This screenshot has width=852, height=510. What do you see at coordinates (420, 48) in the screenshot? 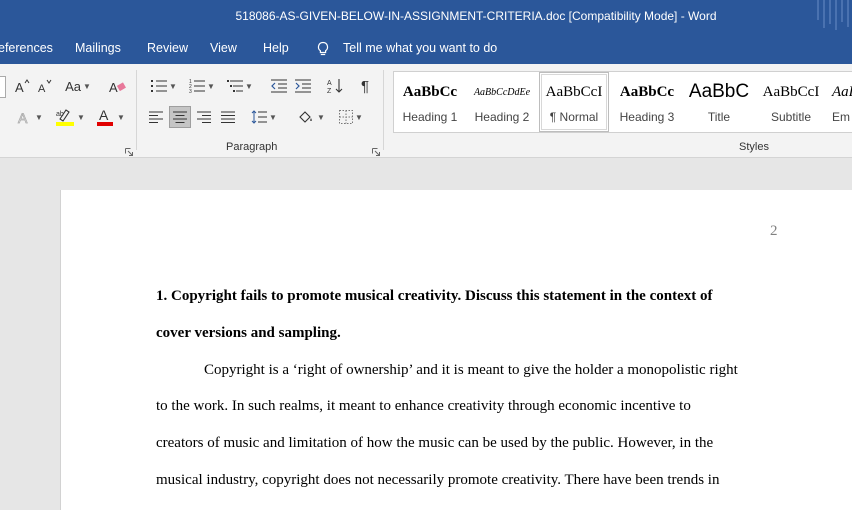
I see `tell-me-label: Tell me what you want to do` at bounding box center [420, 48].